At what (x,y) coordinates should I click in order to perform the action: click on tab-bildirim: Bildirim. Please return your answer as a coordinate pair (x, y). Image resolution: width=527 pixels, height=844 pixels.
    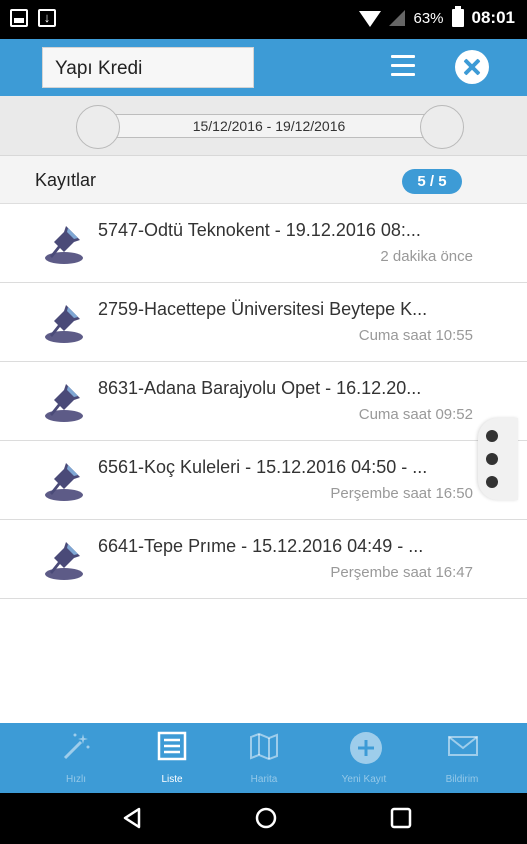
    Looking at the image, I should click on (462, 758).